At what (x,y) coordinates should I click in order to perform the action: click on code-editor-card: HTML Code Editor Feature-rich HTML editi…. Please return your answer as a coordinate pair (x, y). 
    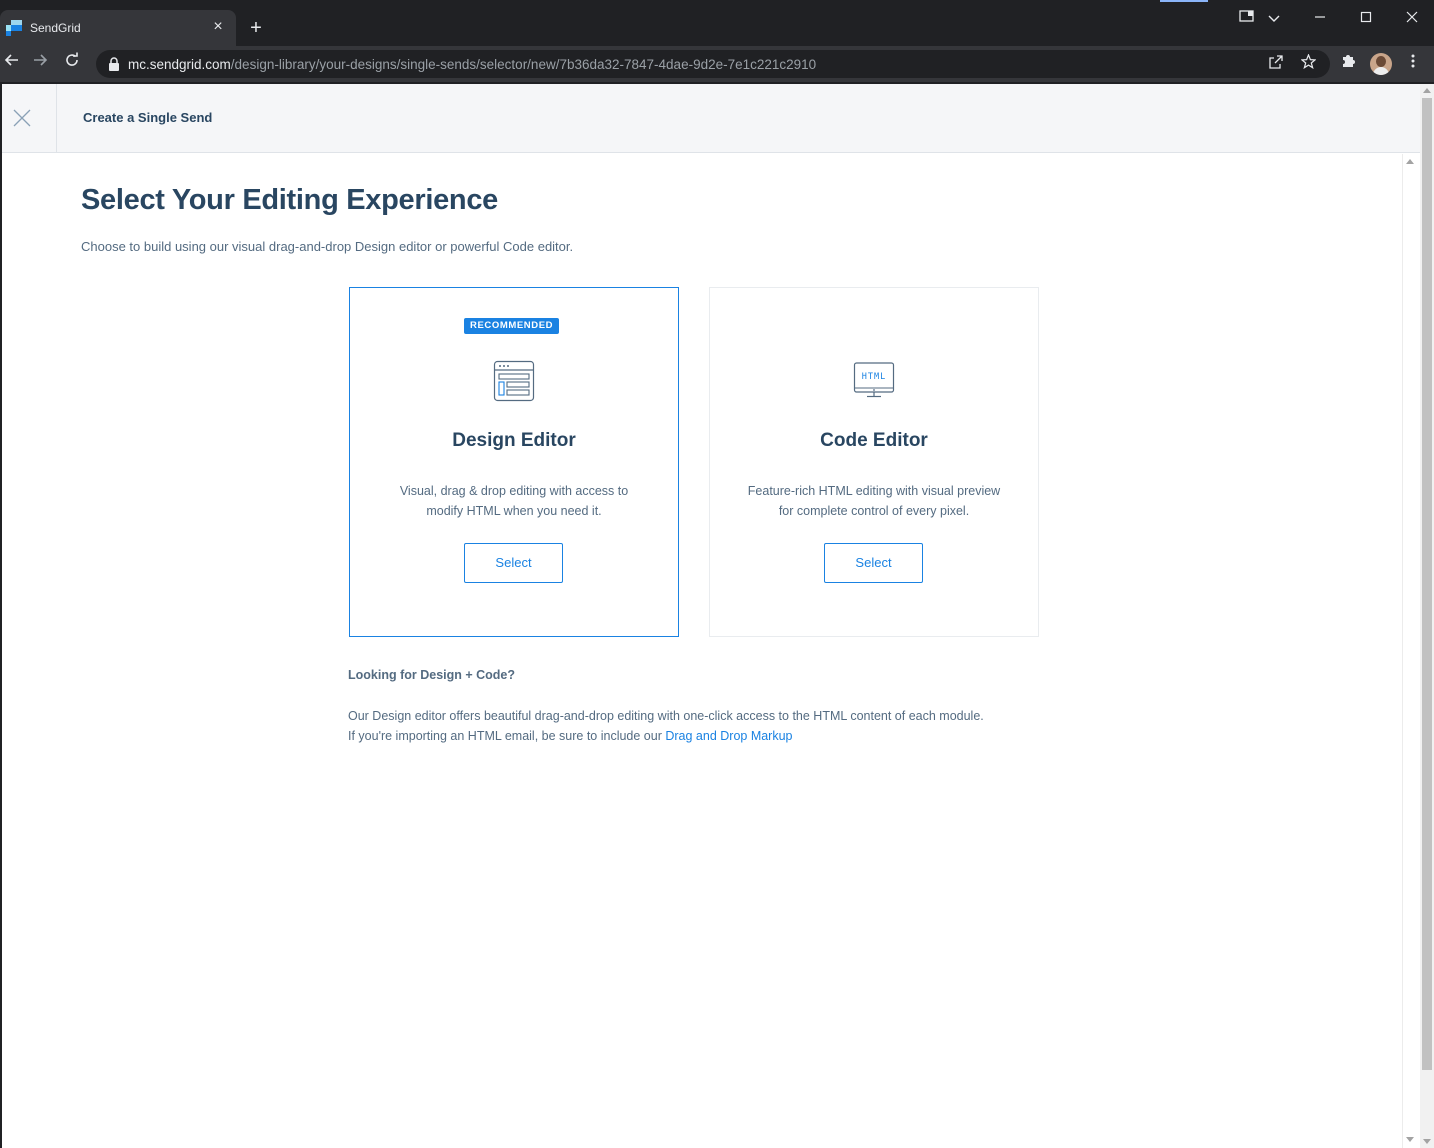
    Looking at the image, I should click on (874, 462).